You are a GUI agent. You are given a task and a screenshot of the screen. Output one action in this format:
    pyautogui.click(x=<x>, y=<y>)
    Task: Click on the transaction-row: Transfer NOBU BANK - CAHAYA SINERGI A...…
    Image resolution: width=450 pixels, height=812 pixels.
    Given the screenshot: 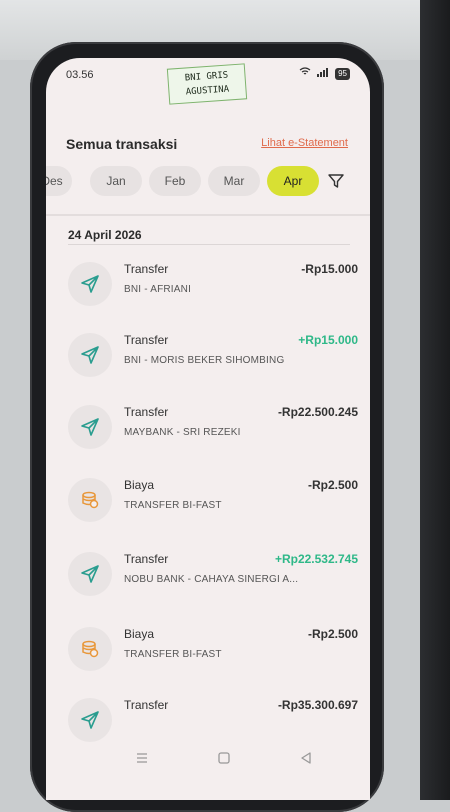 What is the action you would take?
    pyautogui.click(x=213, y=578)
    